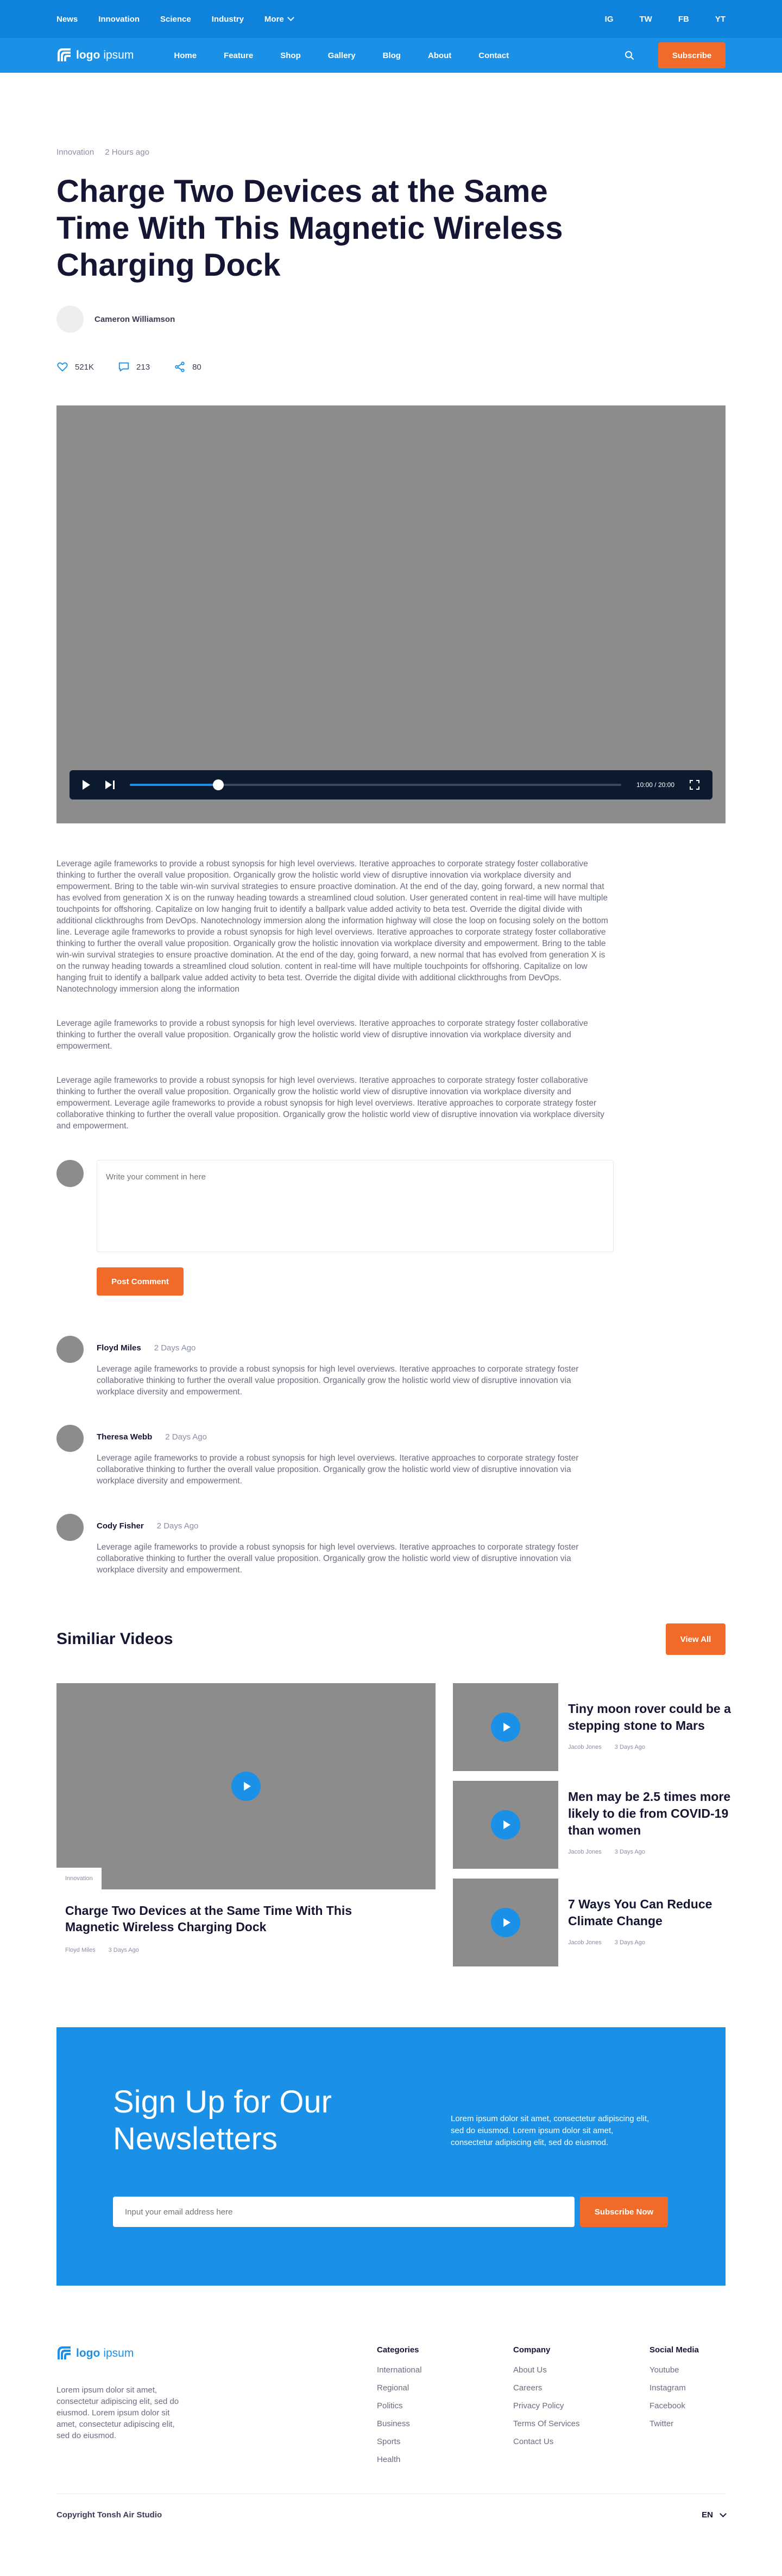 The image size is (782, 2576). Describe the element at coordinates (124, 1437) in the screenshot. I see `comment-author: Theresa Webb` at that location.